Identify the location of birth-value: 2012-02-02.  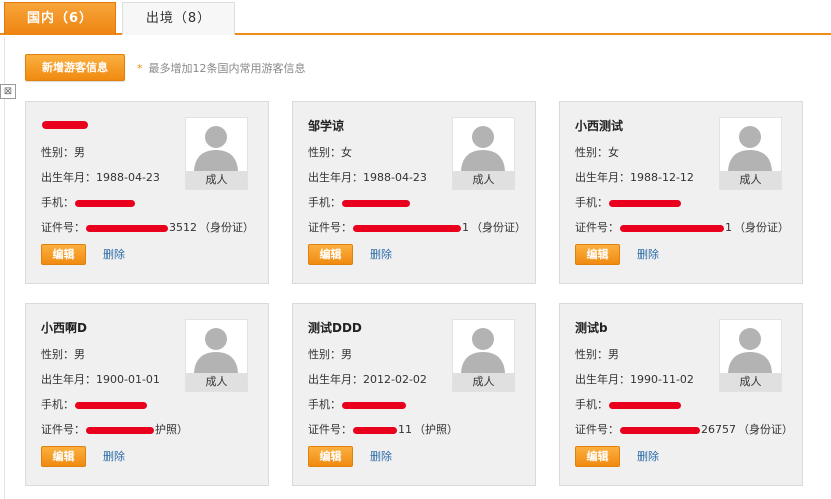
(395, 379).